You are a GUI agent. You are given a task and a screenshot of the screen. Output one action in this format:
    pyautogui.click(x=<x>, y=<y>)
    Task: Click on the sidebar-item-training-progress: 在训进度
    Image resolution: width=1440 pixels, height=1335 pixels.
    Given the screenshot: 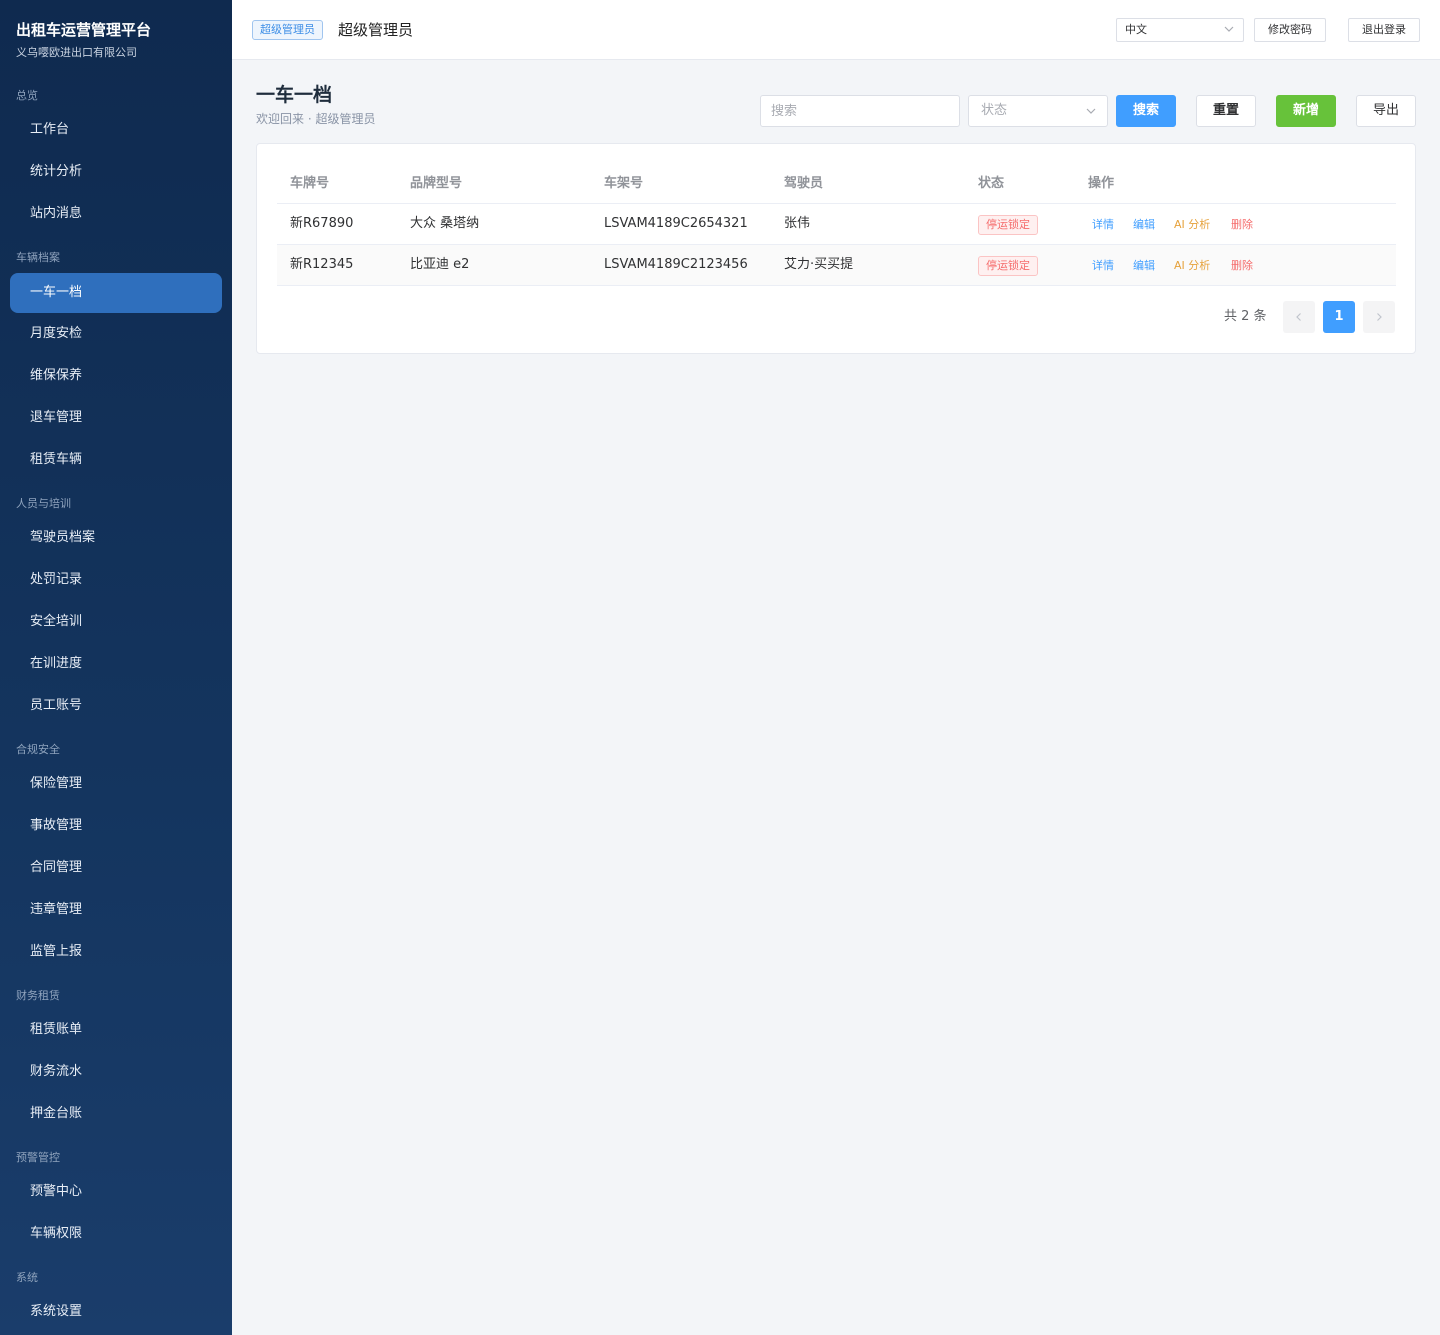 What is the action you would take?
    pyautogui.click(x=116, y=664)
    